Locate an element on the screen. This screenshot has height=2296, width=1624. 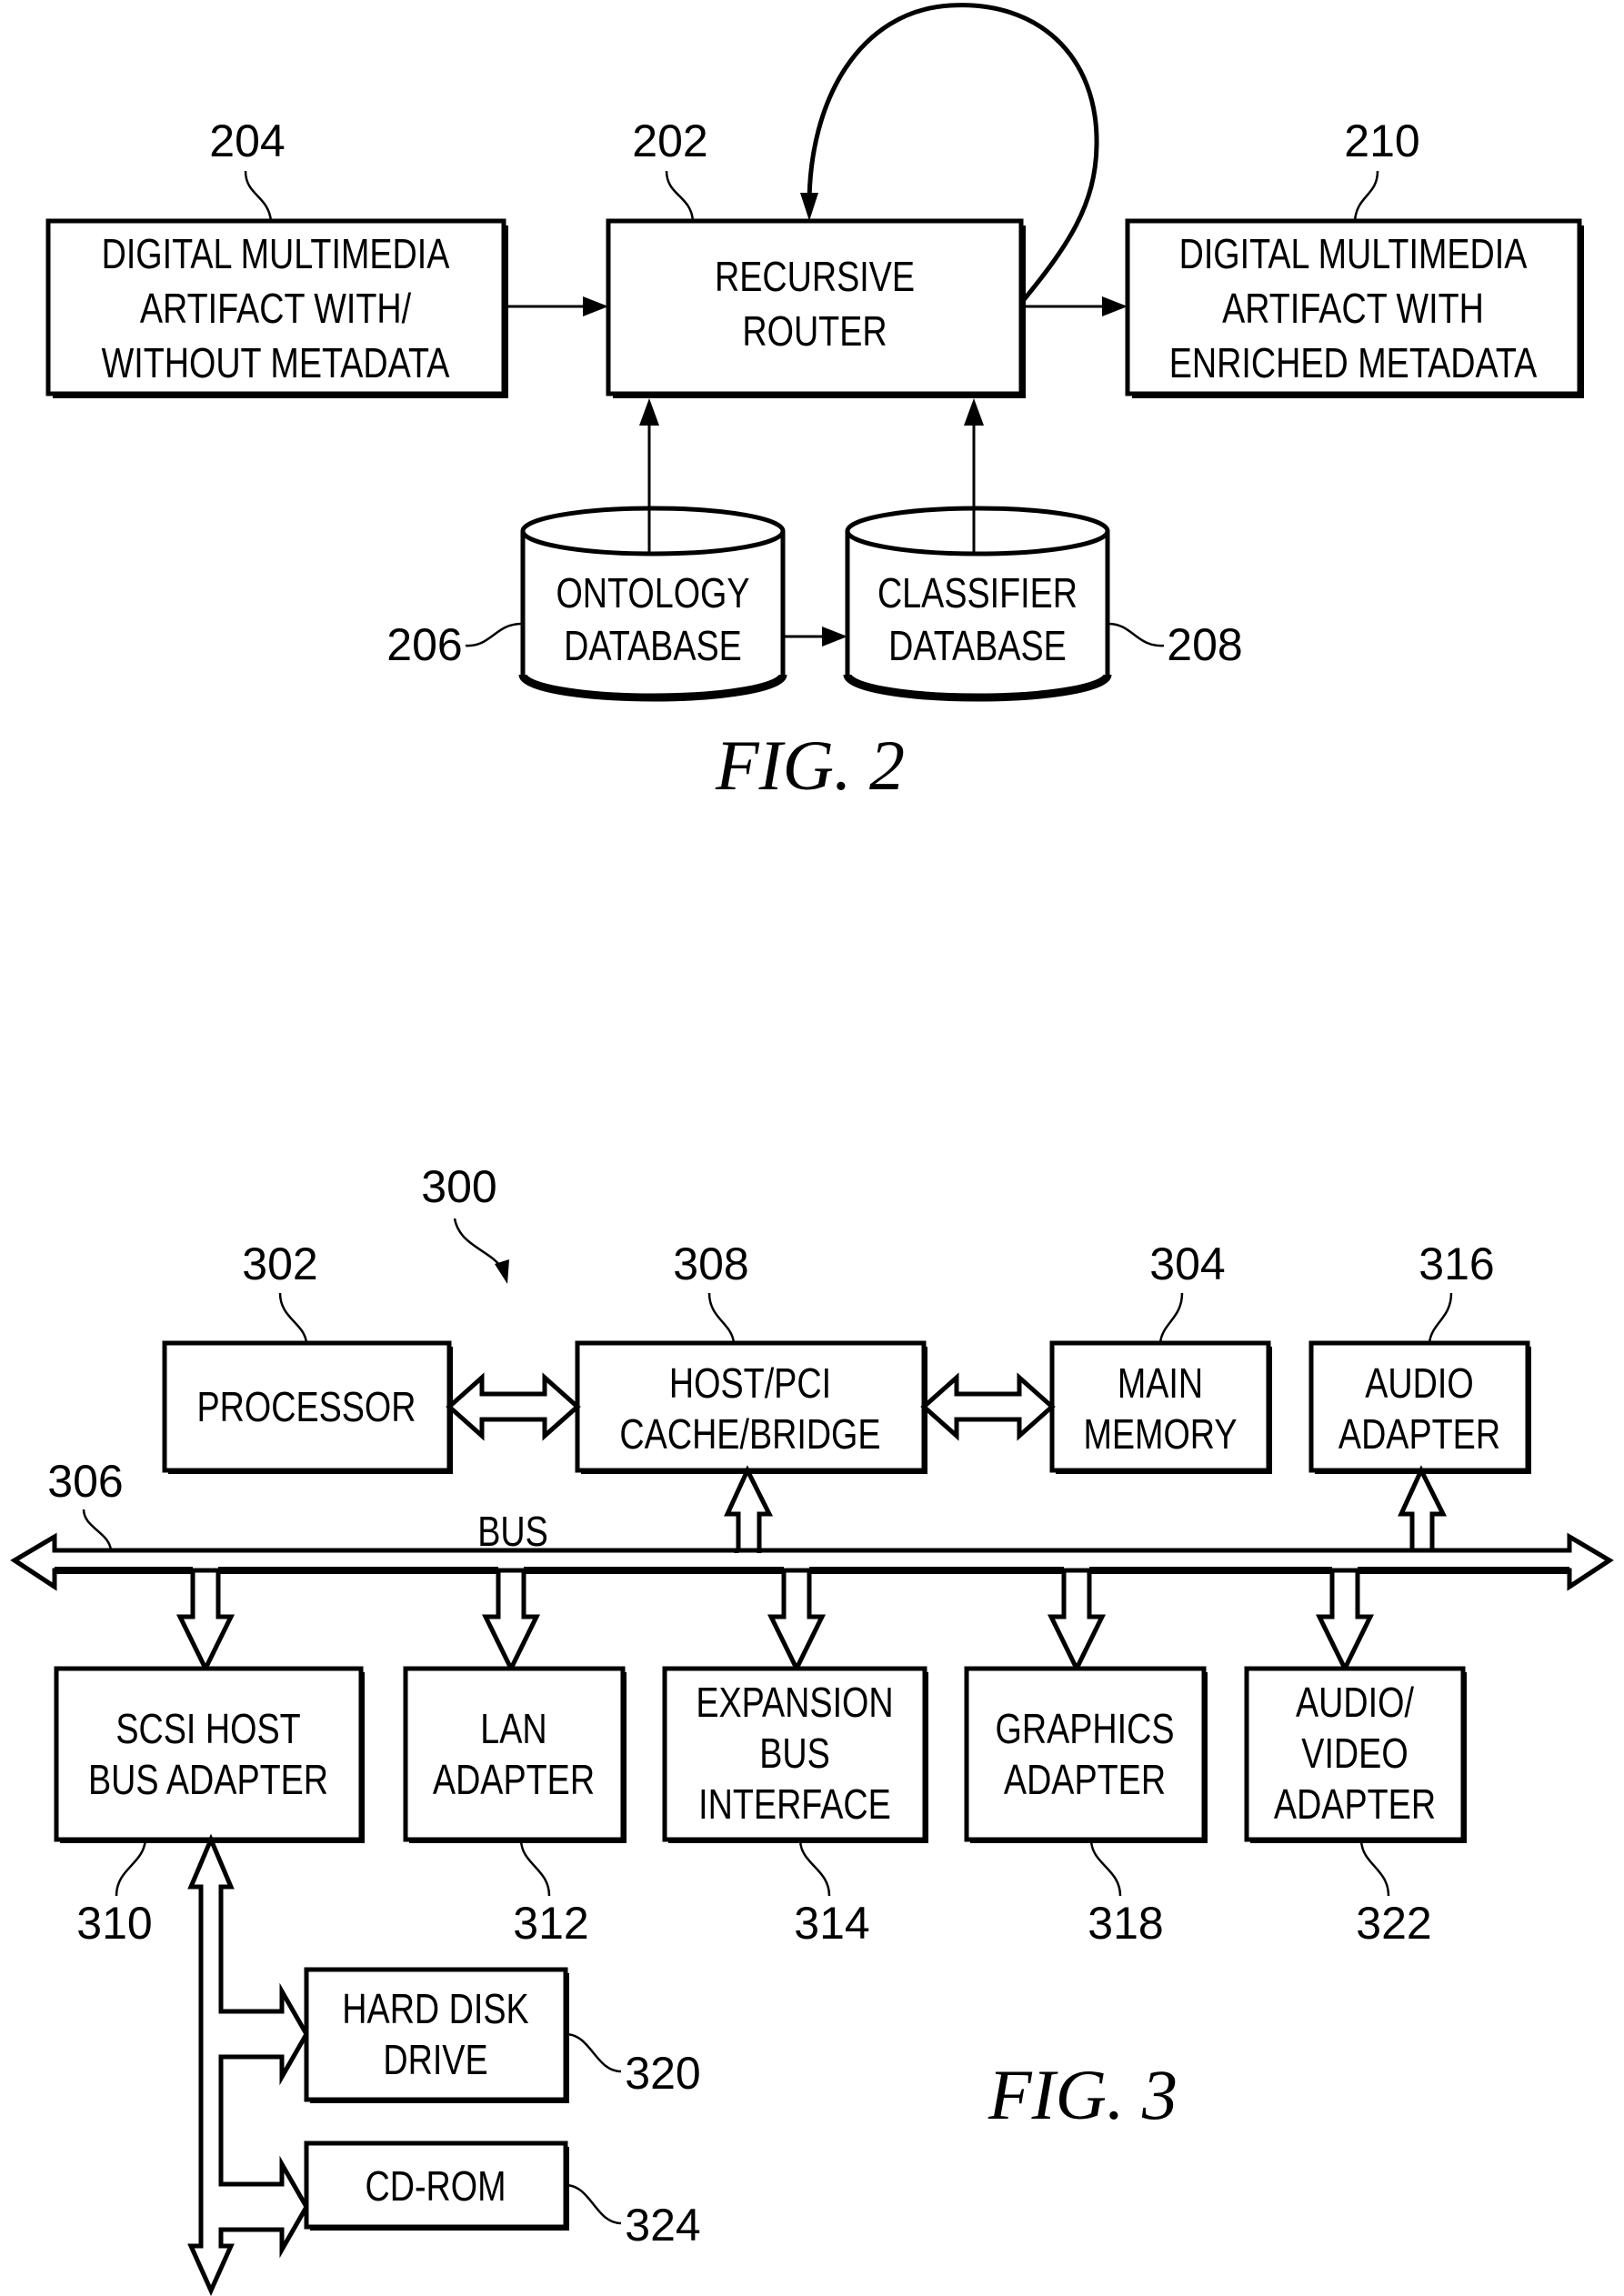
node-label-line: CD-ROM is located at coordinates (435, 2186).